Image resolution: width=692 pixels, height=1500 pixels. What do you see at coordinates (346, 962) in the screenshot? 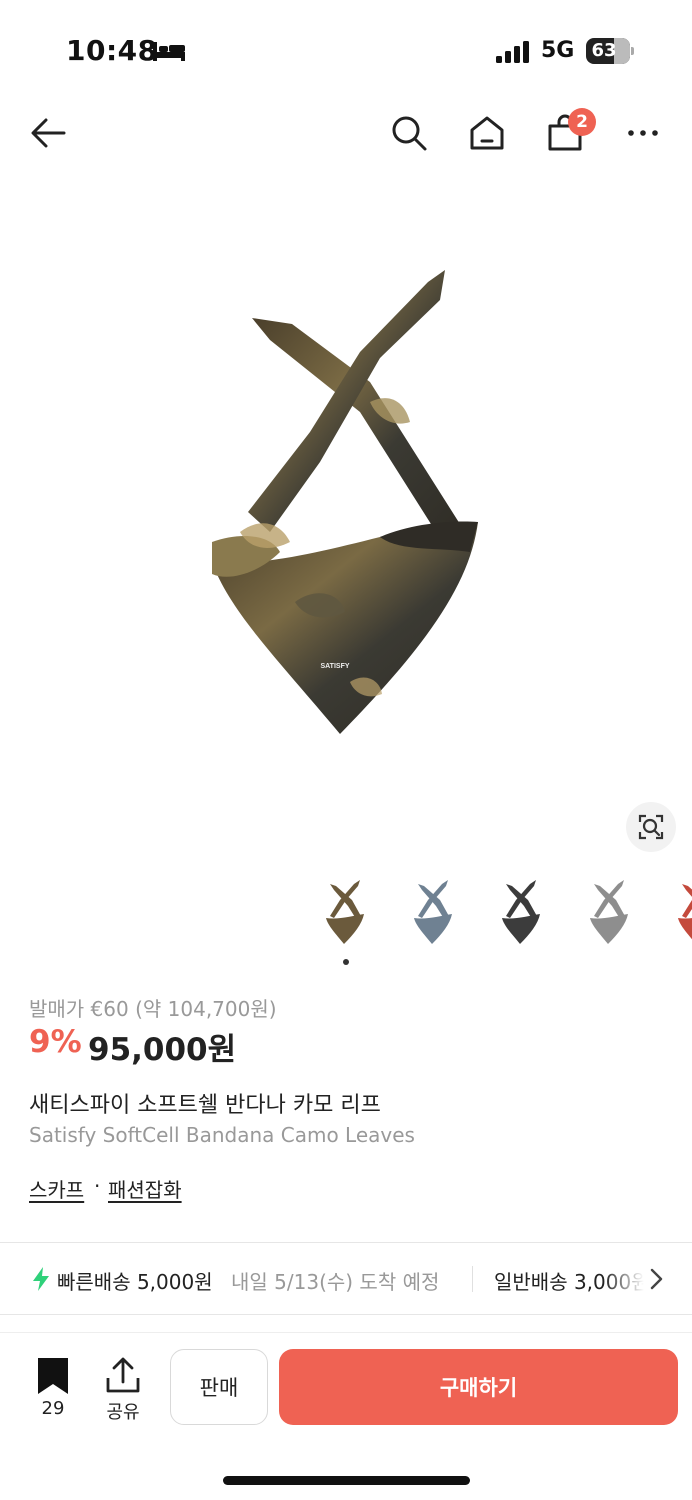
I see `active-thumbnail-dot` at bounding box center [346, 962].